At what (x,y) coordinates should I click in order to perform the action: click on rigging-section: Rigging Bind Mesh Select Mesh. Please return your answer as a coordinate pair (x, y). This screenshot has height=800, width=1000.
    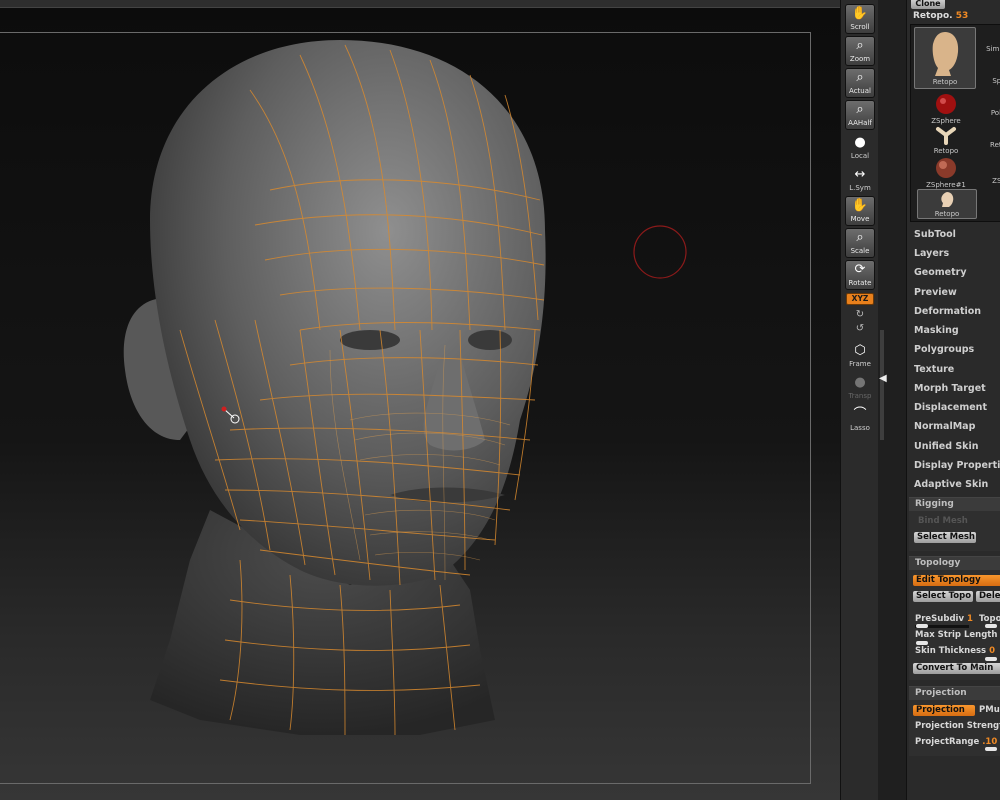
    Looking at the image, I should click on (954, 524).